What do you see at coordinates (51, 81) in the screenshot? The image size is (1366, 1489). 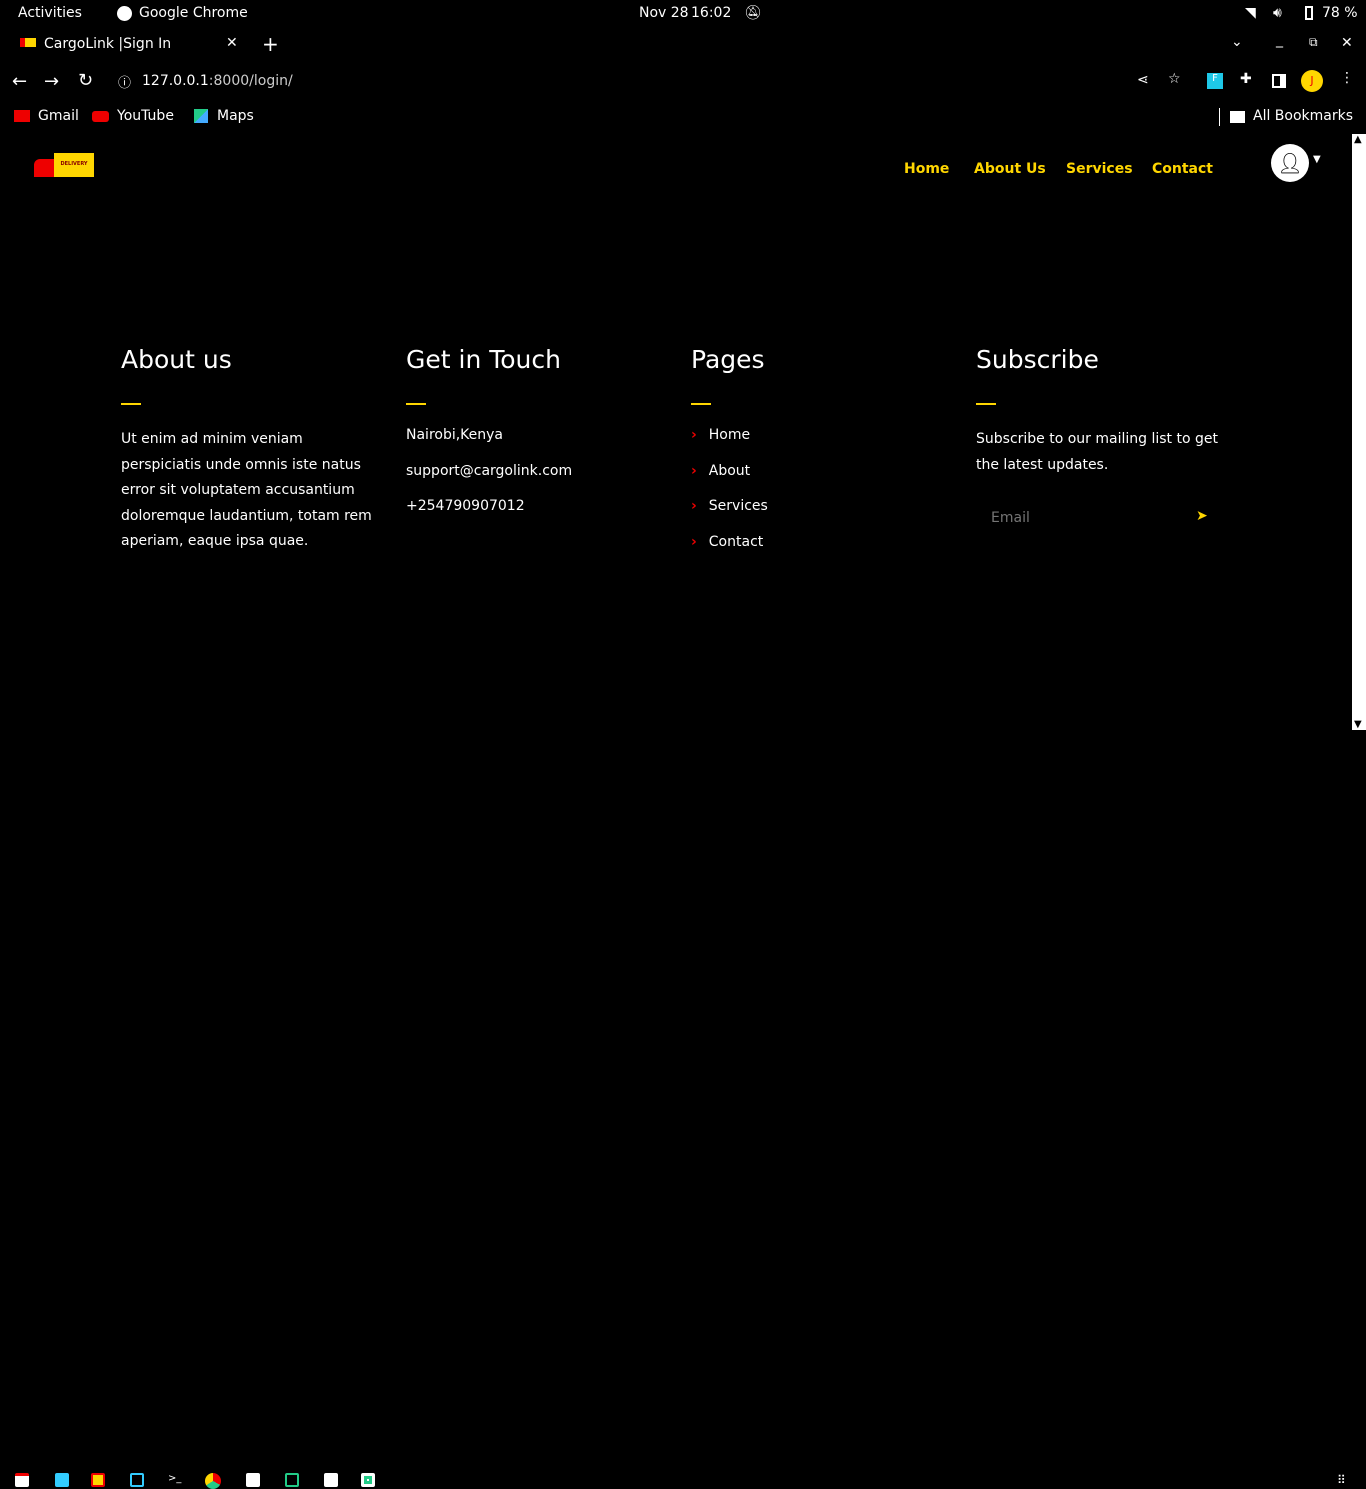 I see `forward-icon: →` at bounding box center [51, 81].